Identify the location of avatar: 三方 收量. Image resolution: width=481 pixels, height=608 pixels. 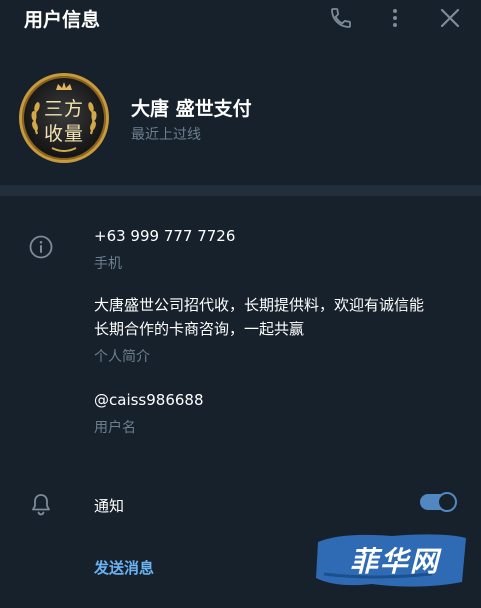
(64, 118).